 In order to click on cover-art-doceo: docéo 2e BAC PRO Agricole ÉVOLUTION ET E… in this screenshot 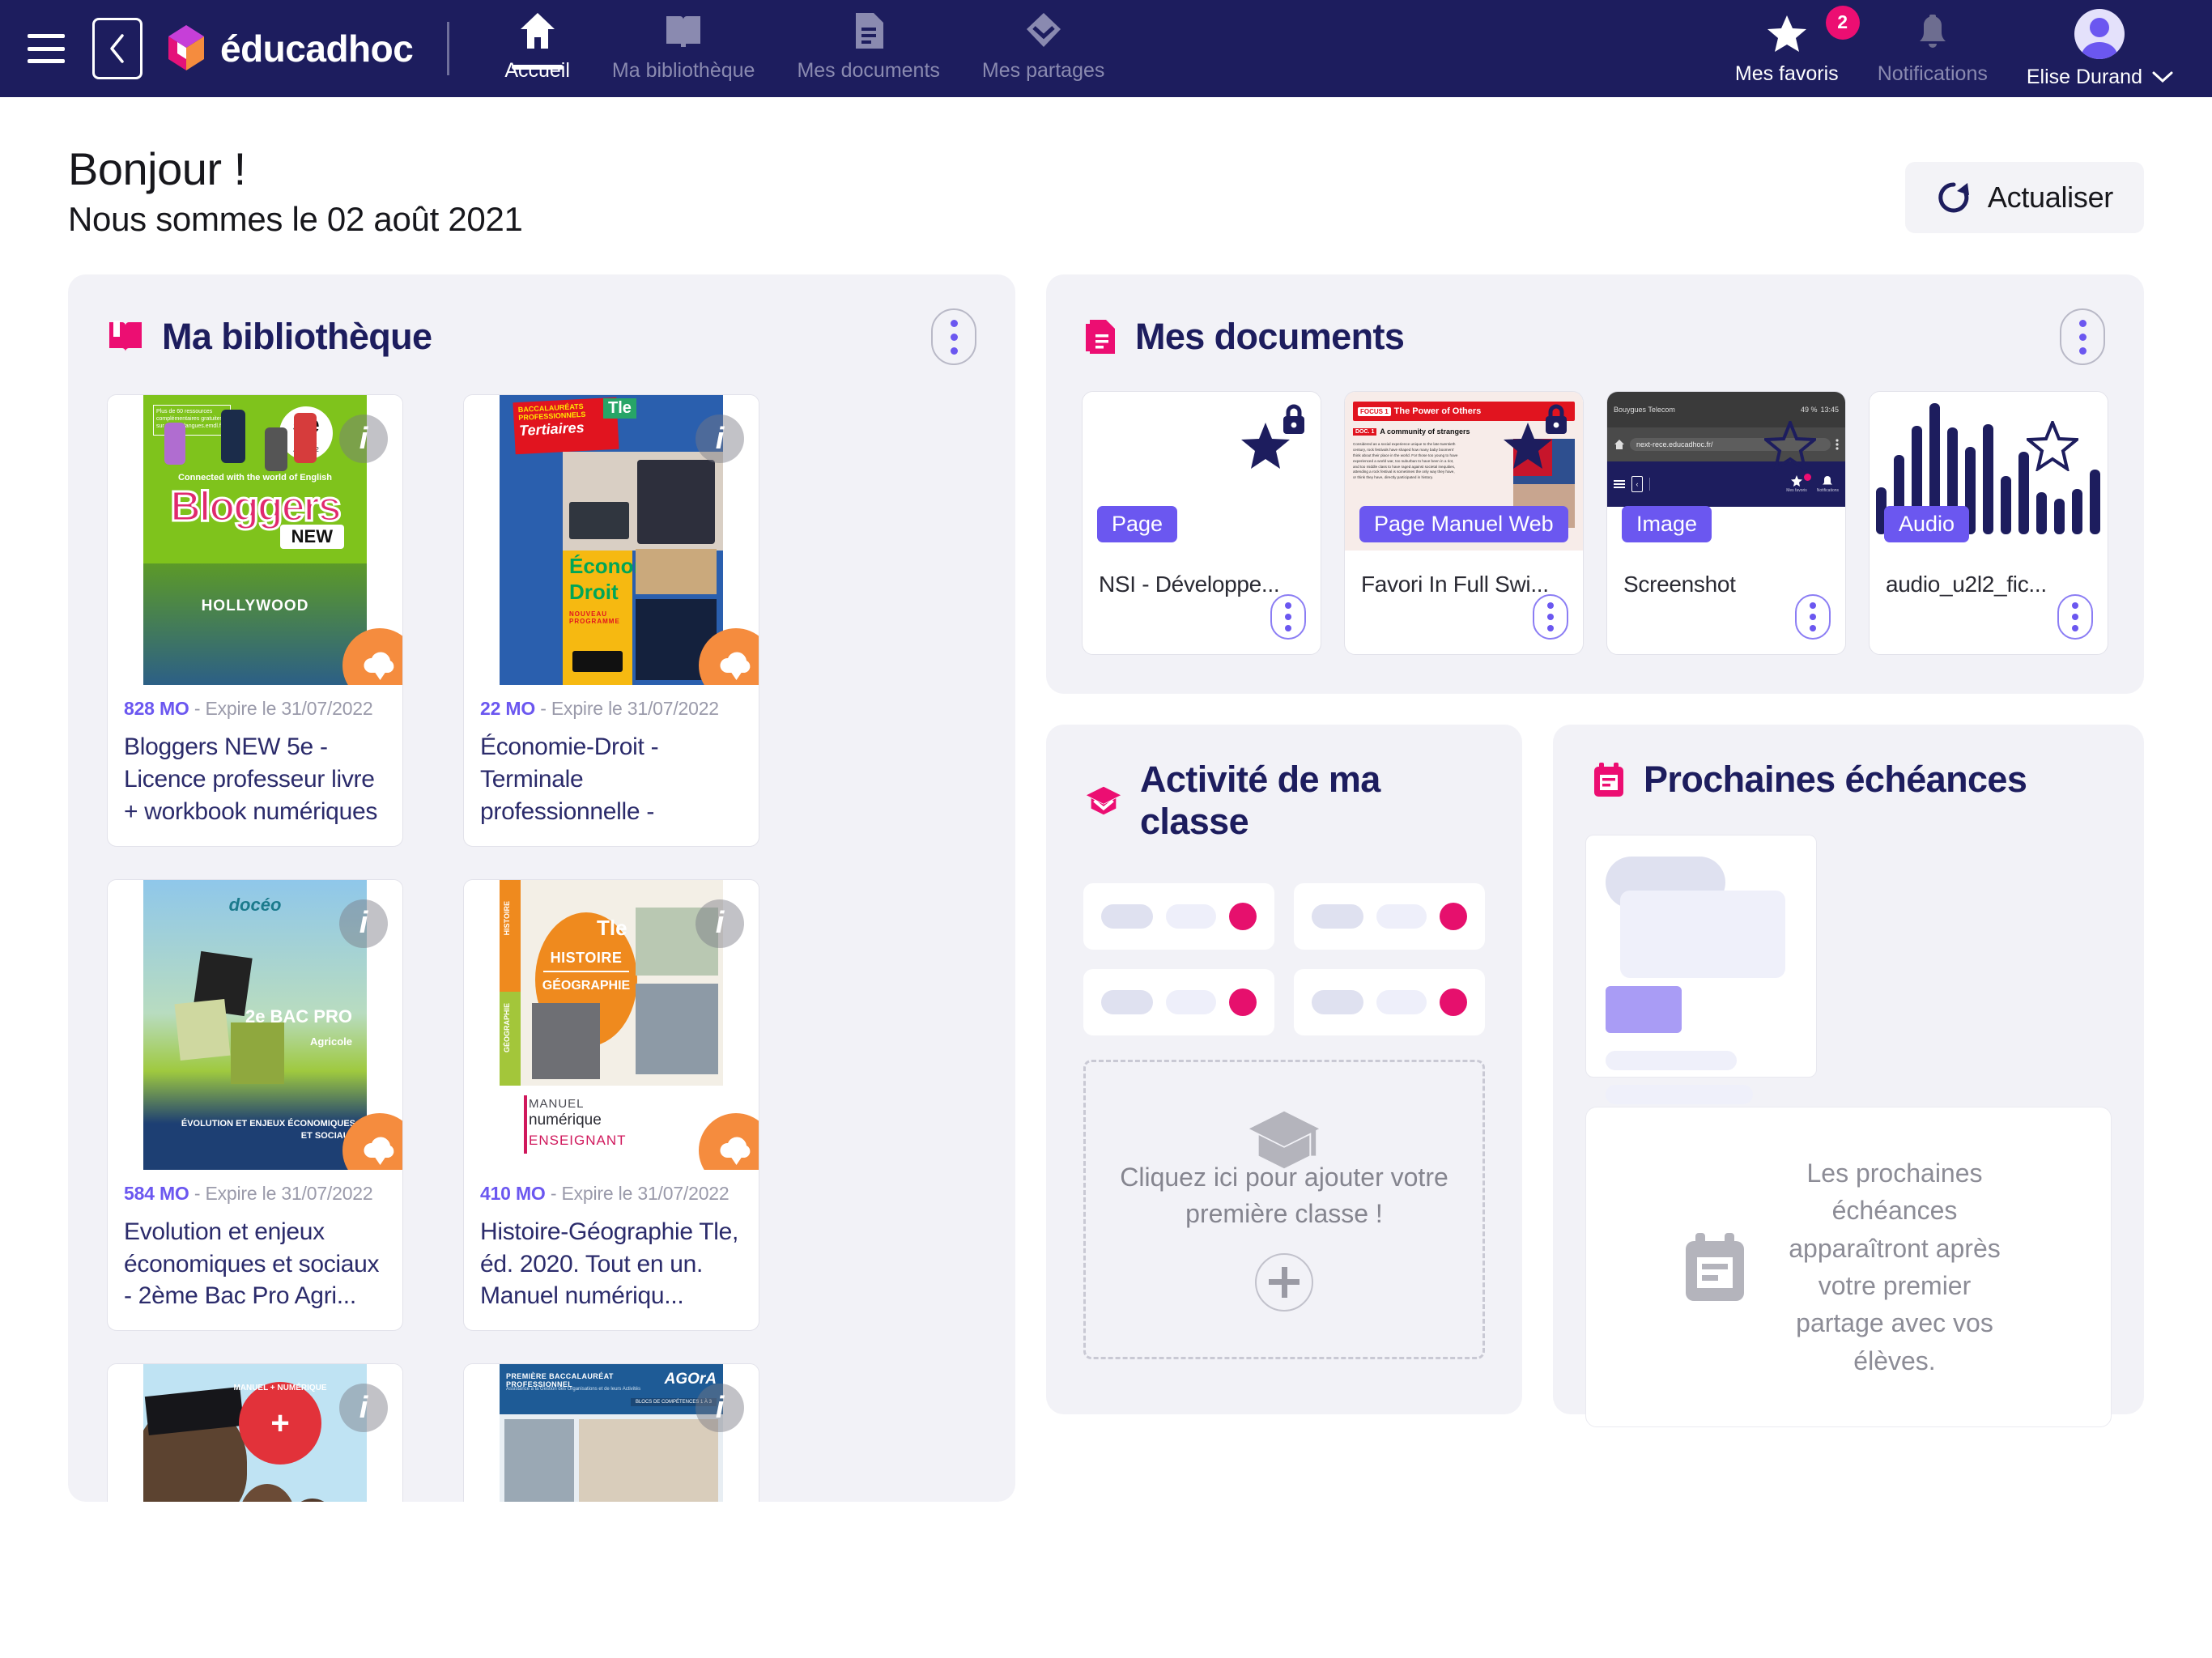, I will do `click(255, 1024)`.